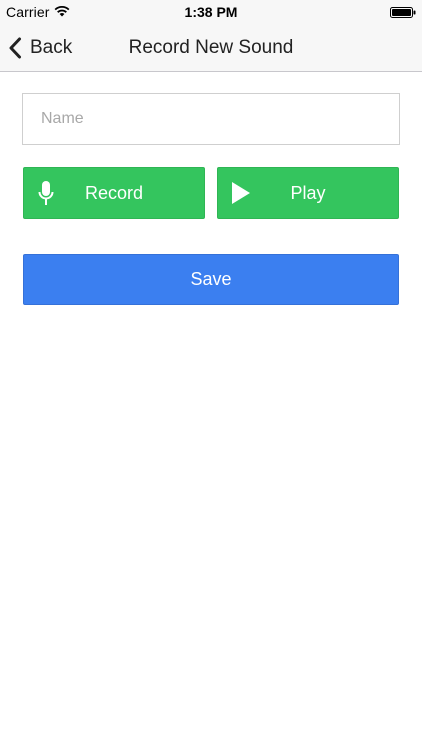 The width and height of the screenshot is (422, 750). I want to click on page-title: Record New Sound, so click(211, 47).